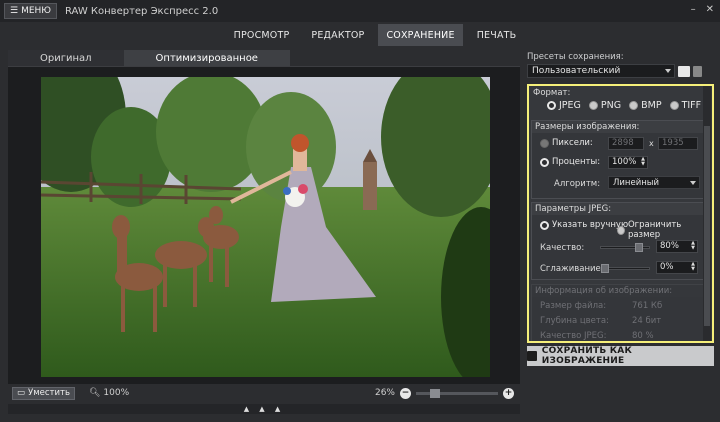 The width and height of the screenshot is (720, 422). I want to click on color-depth-value: 24 бит, so click(647, 321).